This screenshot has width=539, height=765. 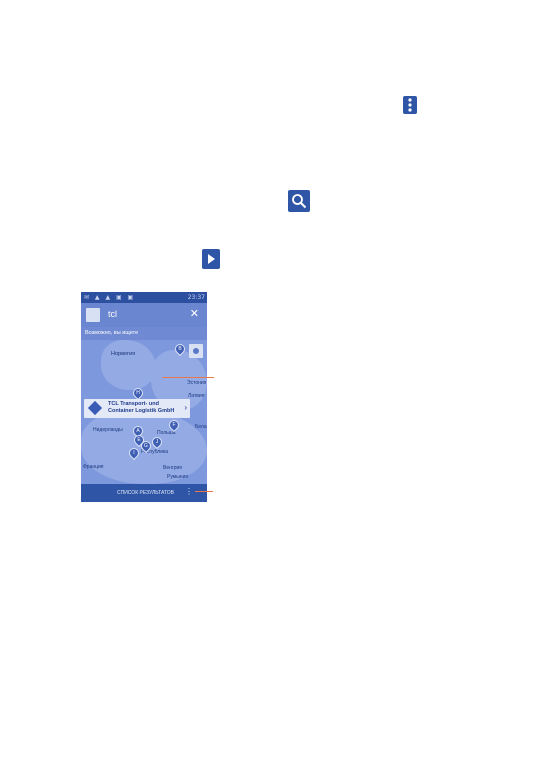 I want to click on suggestions-label: Возможно, вы ищете, so click(x=112, y=333).